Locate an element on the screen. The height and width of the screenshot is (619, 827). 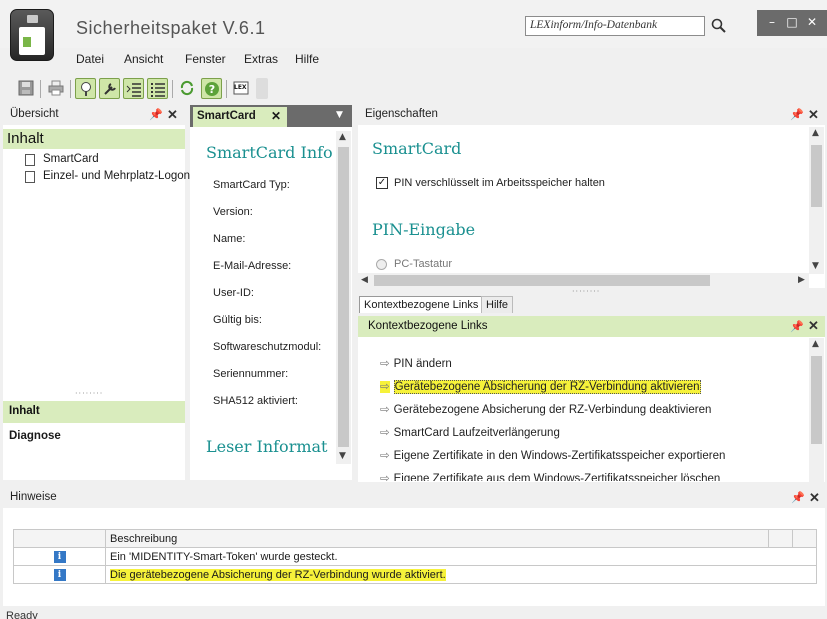
close-window-button: ✕ is located at coordinates (812, 22).